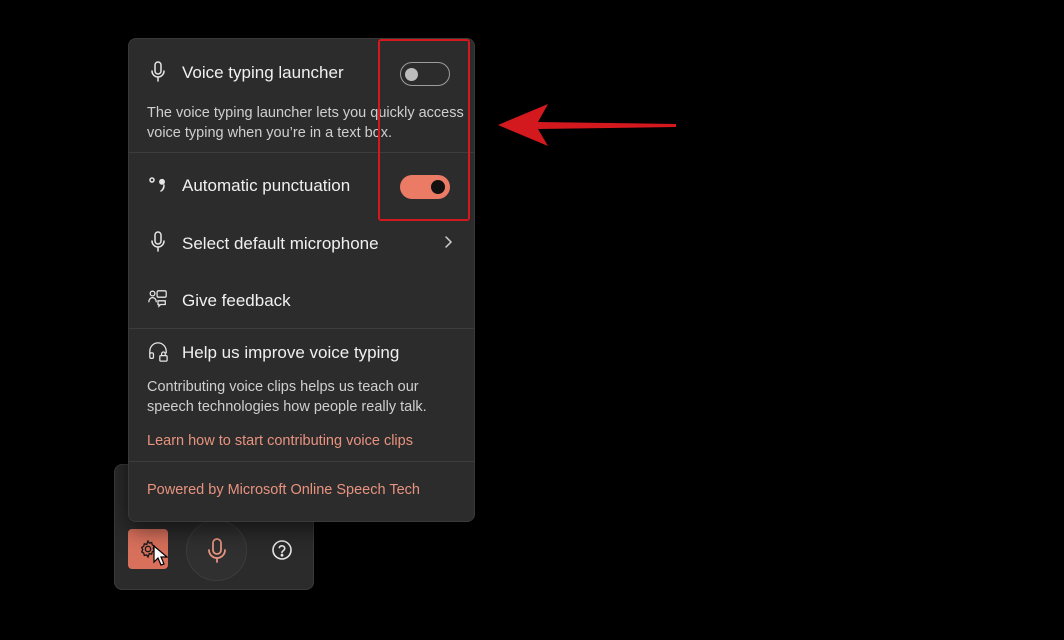 The height and width of the screenshot is (640, 1064). I want to click on feedback-icon, so click(158, 299).